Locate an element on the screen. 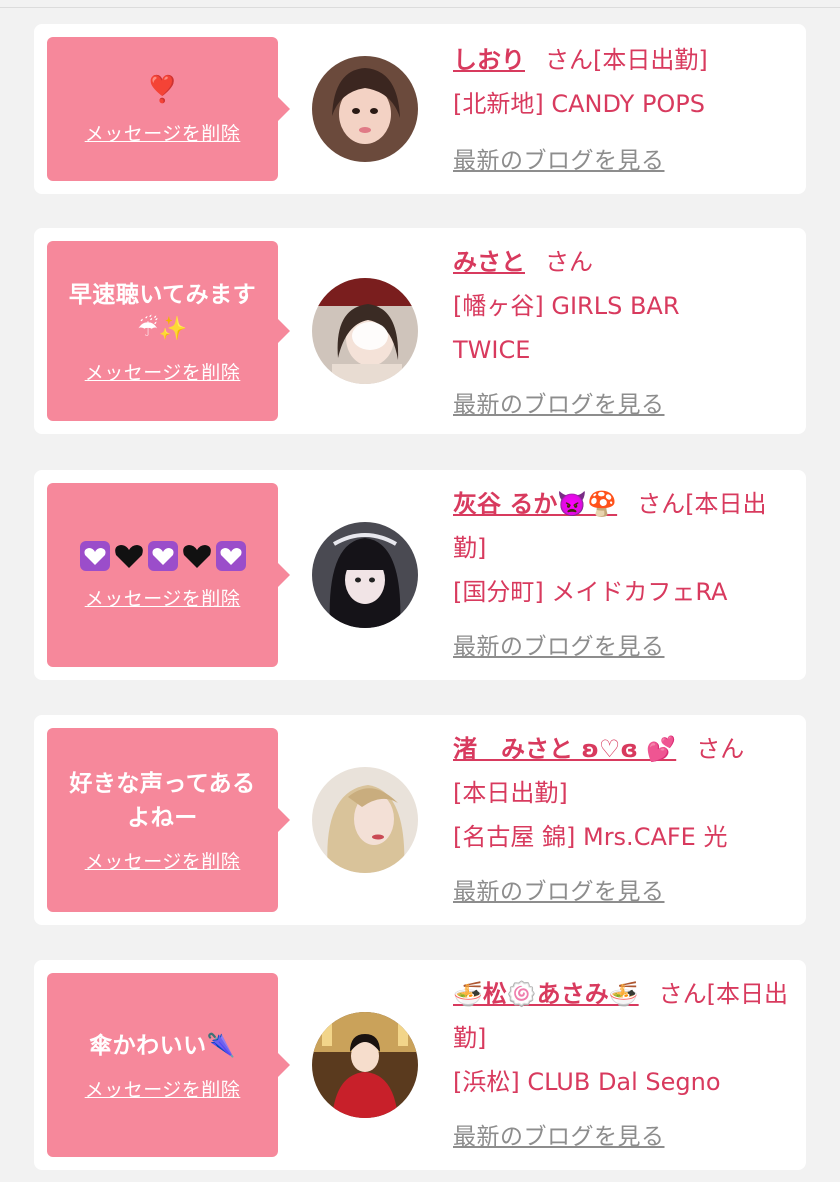  cast-name-link: 🍜松🍥あさみ🍜 is located at coordinates (546, 994).